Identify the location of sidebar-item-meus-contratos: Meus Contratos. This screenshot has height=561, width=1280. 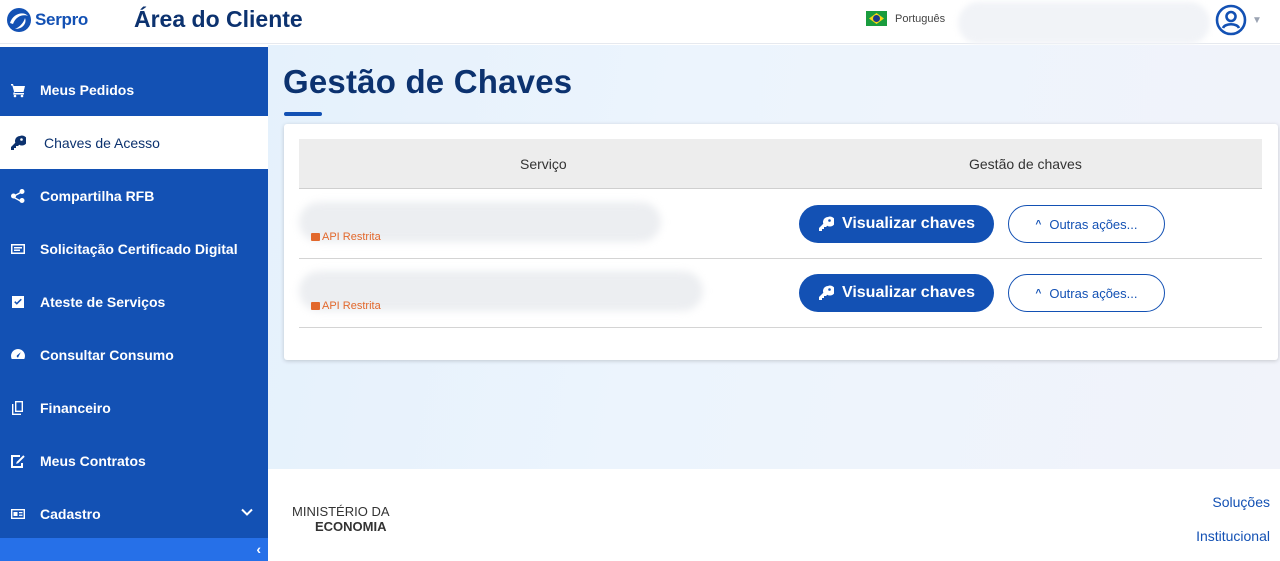
(134, 460).